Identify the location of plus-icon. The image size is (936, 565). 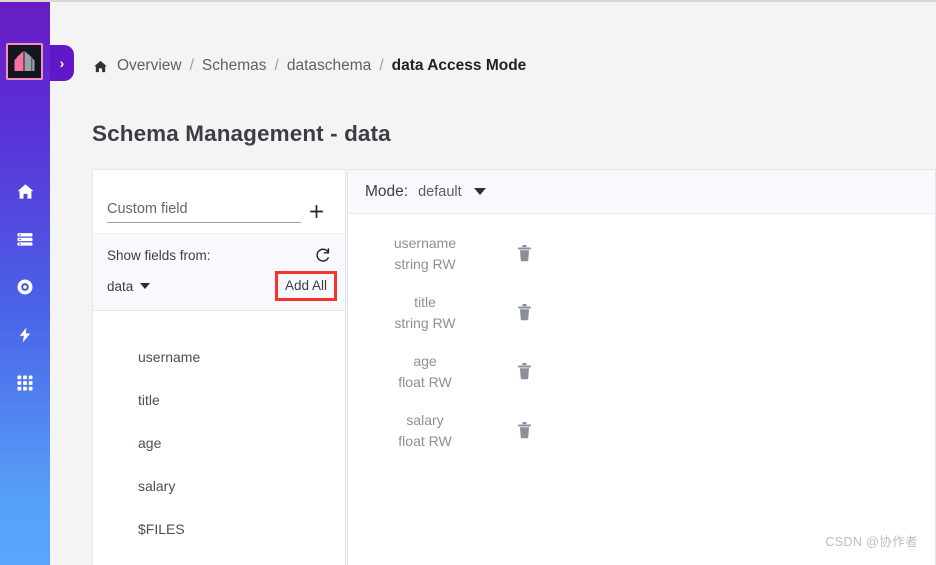
(316, 211).